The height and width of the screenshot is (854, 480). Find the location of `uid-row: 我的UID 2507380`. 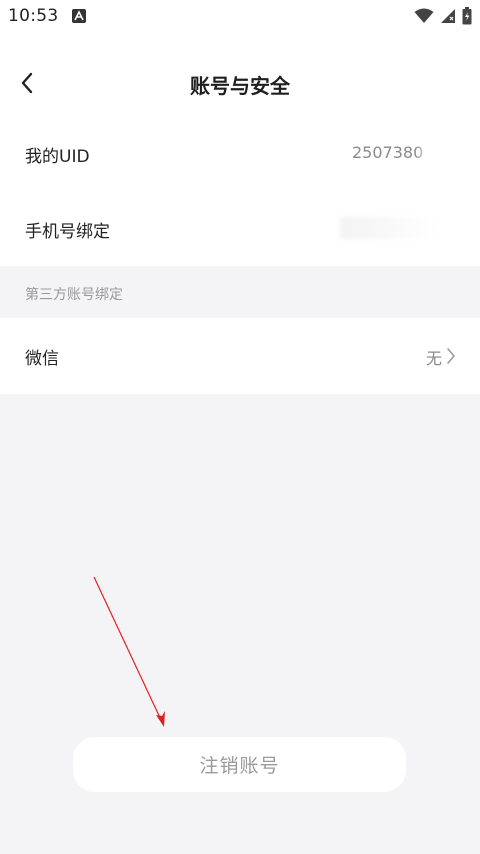

uid-row: 我的UID 2507380 is located at coordinates (240, 151).